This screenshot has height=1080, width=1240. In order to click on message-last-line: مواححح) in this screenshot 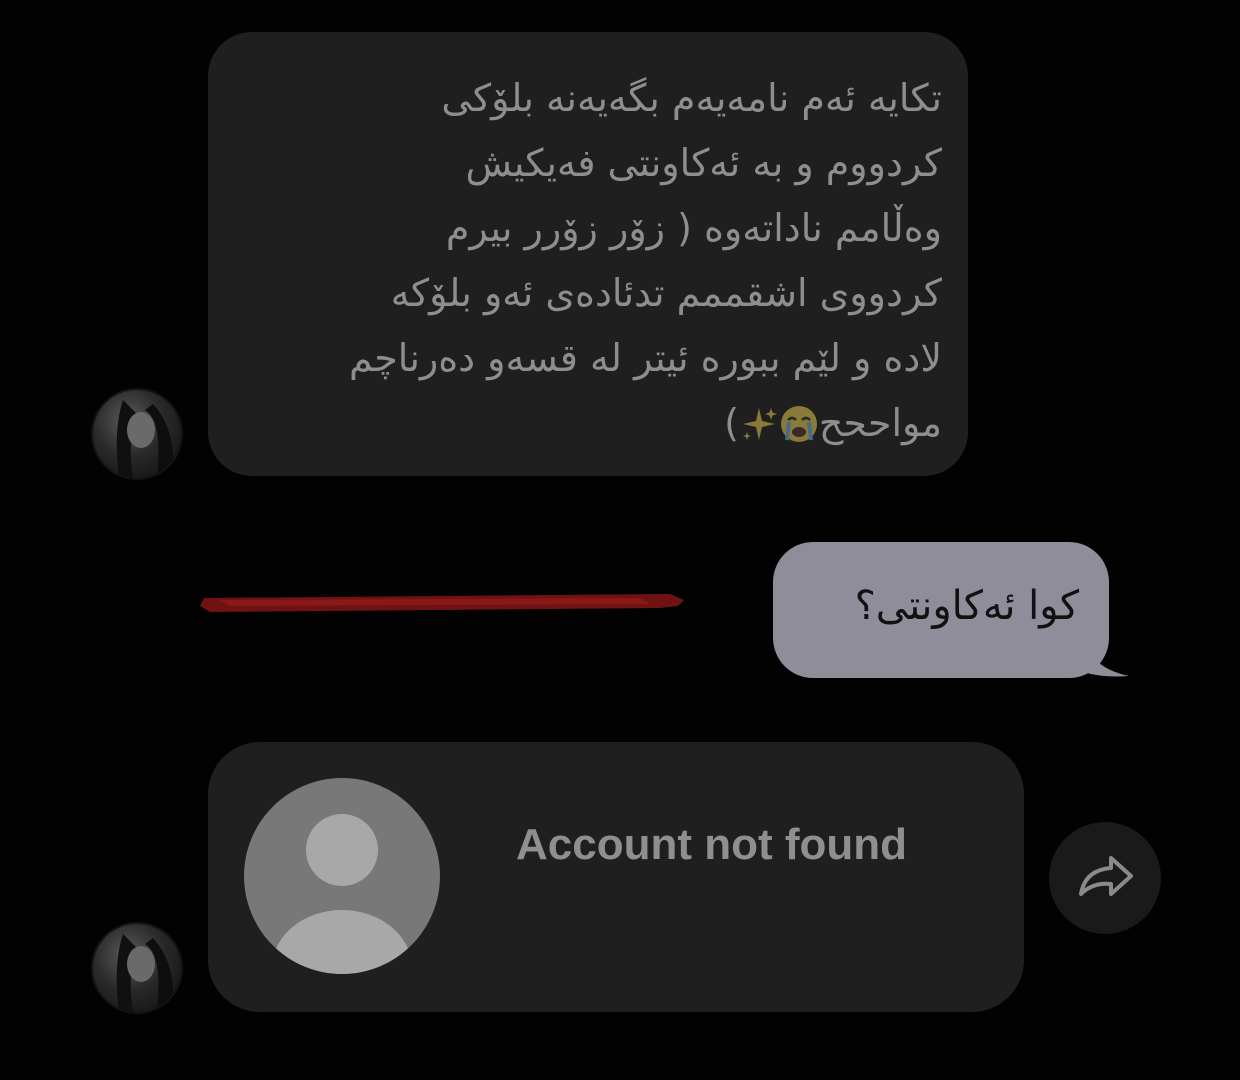, I will do `click(833, 423)`.